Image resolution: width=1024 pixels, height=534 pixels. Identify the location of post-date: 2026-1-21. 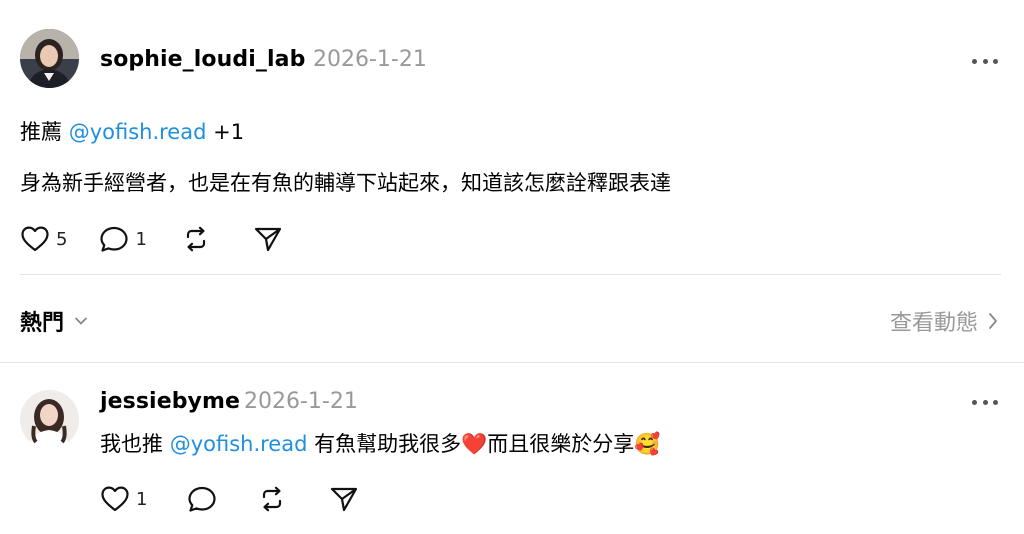
(370, 59).